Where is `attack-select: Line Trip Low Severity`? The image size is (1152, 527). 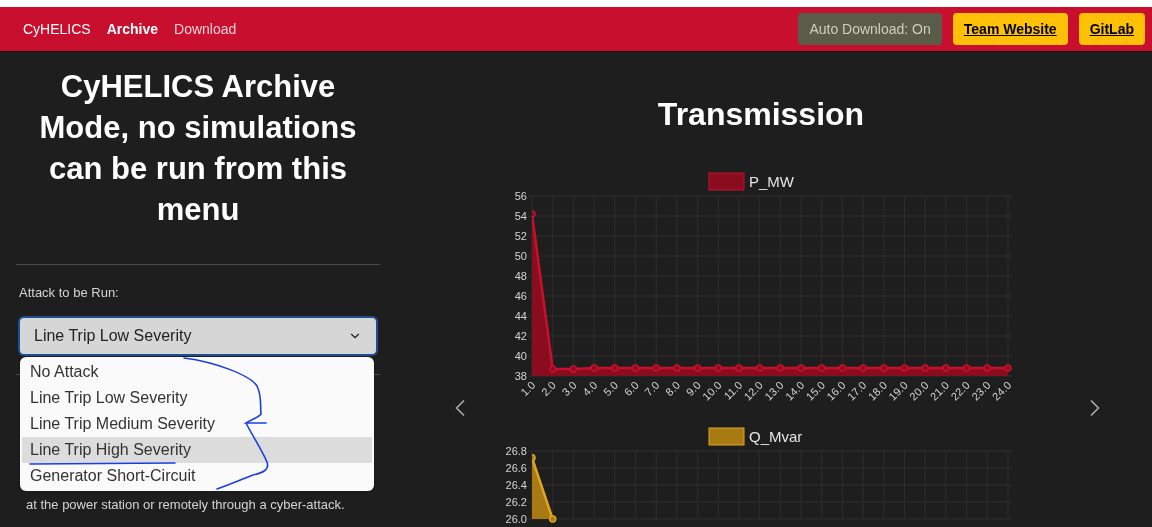 attack-select: Line Trip Low Severity is located at coordinates (198, 335).